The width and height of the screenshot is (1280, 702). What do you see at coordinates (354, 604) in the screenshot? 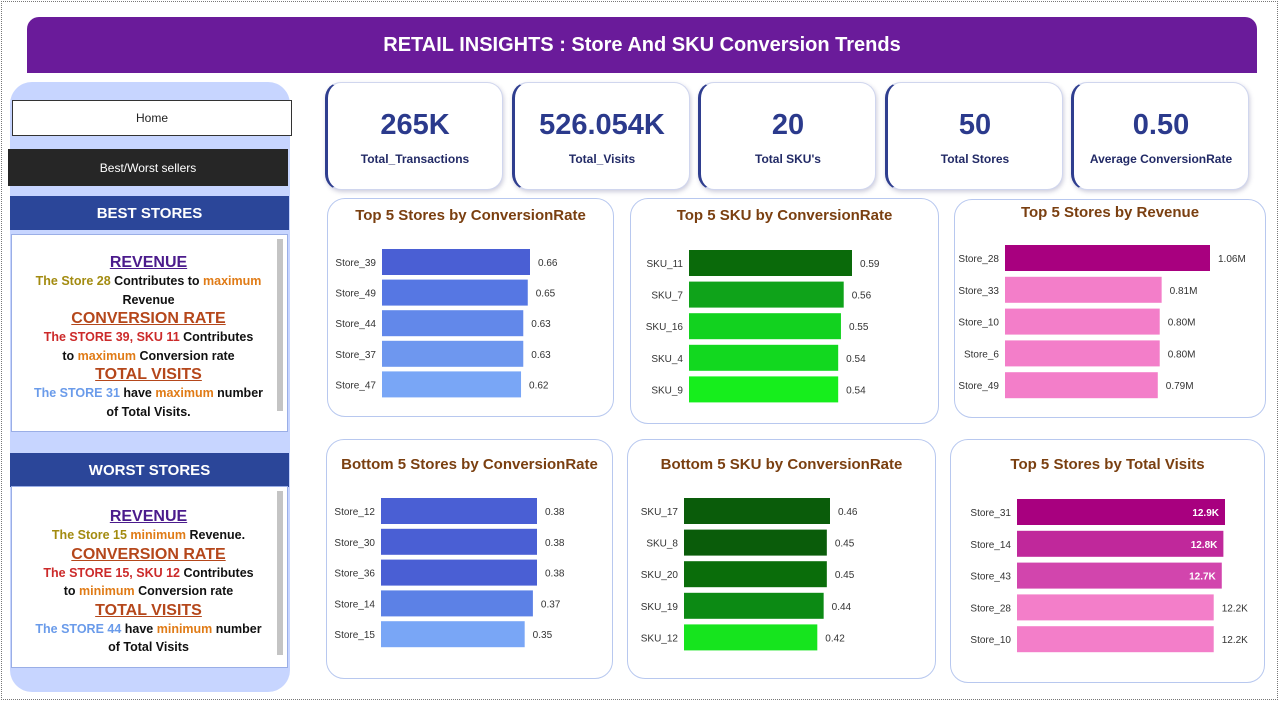
I see `category-label: Store_14` at bounding box center [354, 604].